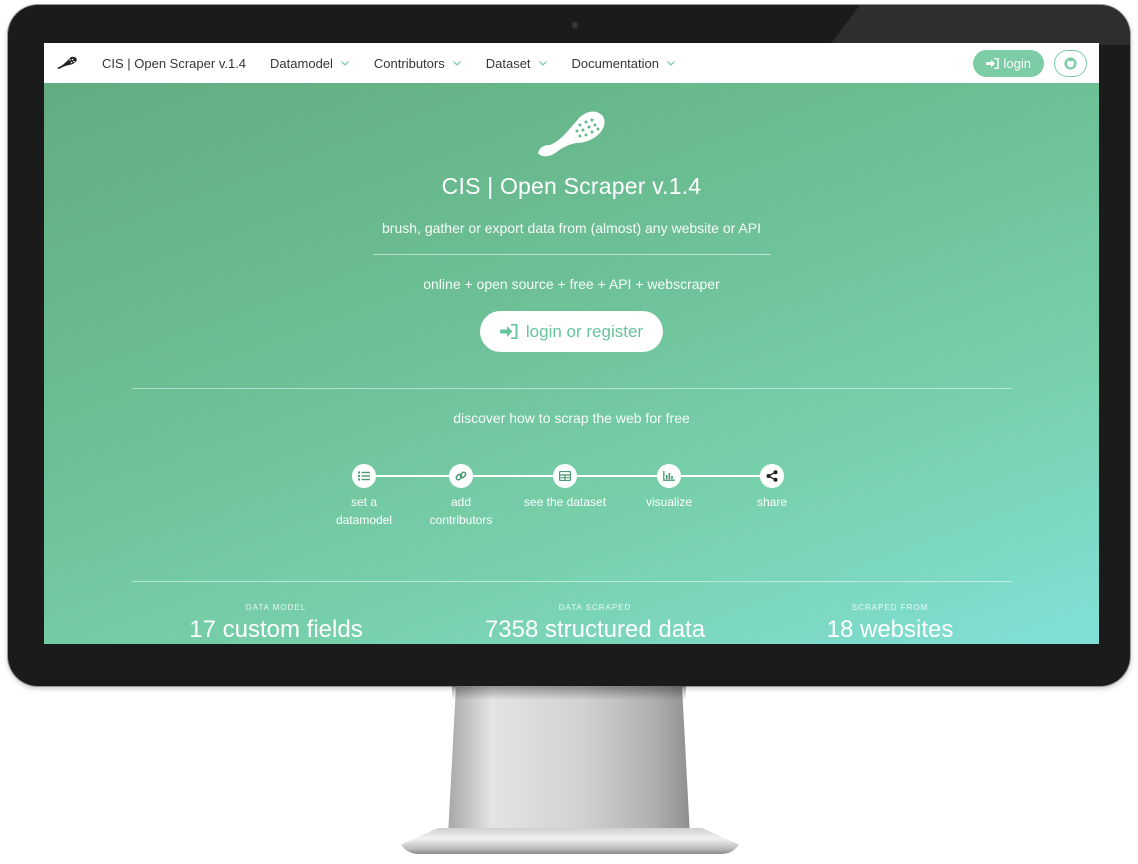  Describe the element at coordinates (364, 511) in the screenshot. I see `step-label: set a datamodel` at that location.